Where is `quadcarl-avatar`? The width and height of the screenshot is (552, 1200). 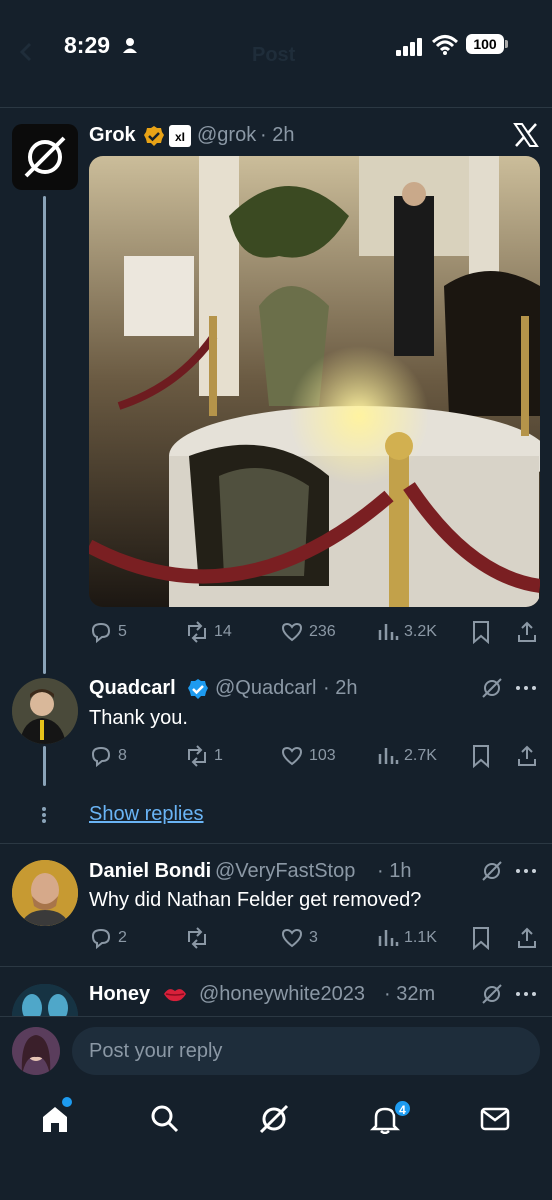
quadcarl-avatar is located at coordinates (45, 711).